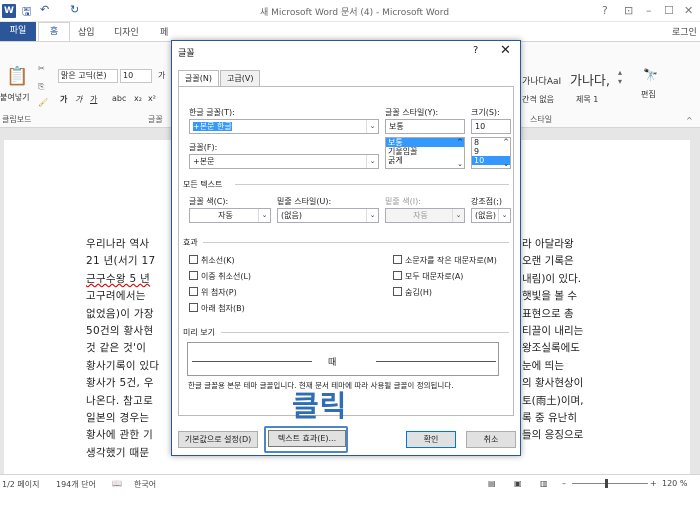 The width and height of the screenshot is (700, 525). Describe the element at coordinates (544, 483) in the screenshot. I see `web-layout-icon: ▥` at that location.